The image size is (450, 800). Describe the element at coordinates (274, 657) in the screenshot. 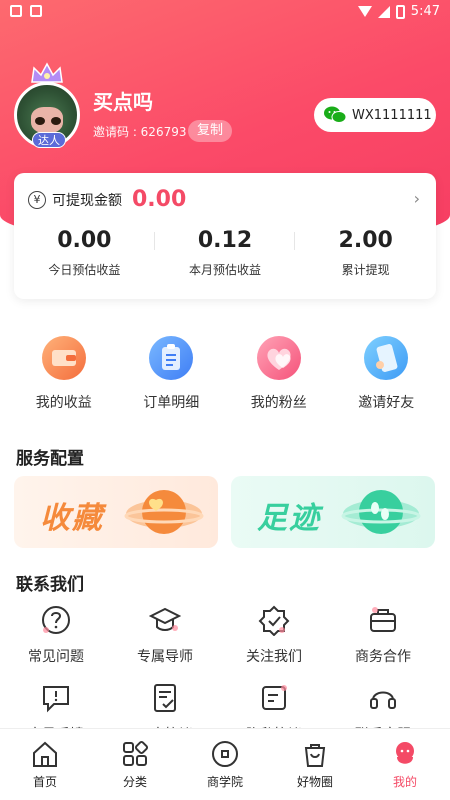

I see `contact-label: 关注我们` at that location.